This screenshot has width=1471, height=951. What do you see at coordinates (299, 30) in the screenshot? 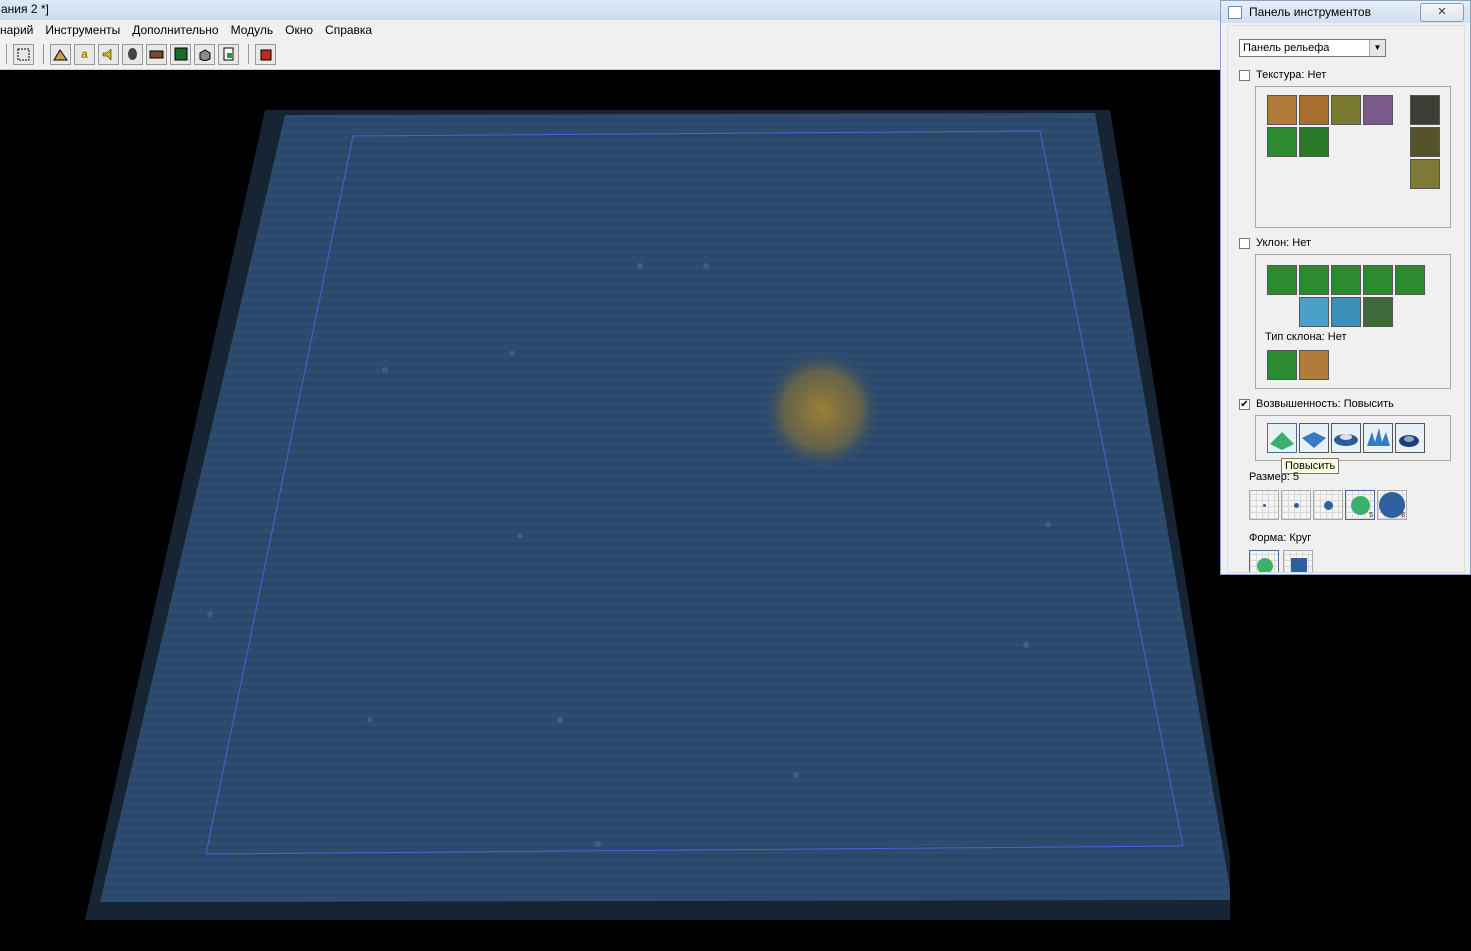
I see `menu-window: Окно` at bounding box center [299, 30].